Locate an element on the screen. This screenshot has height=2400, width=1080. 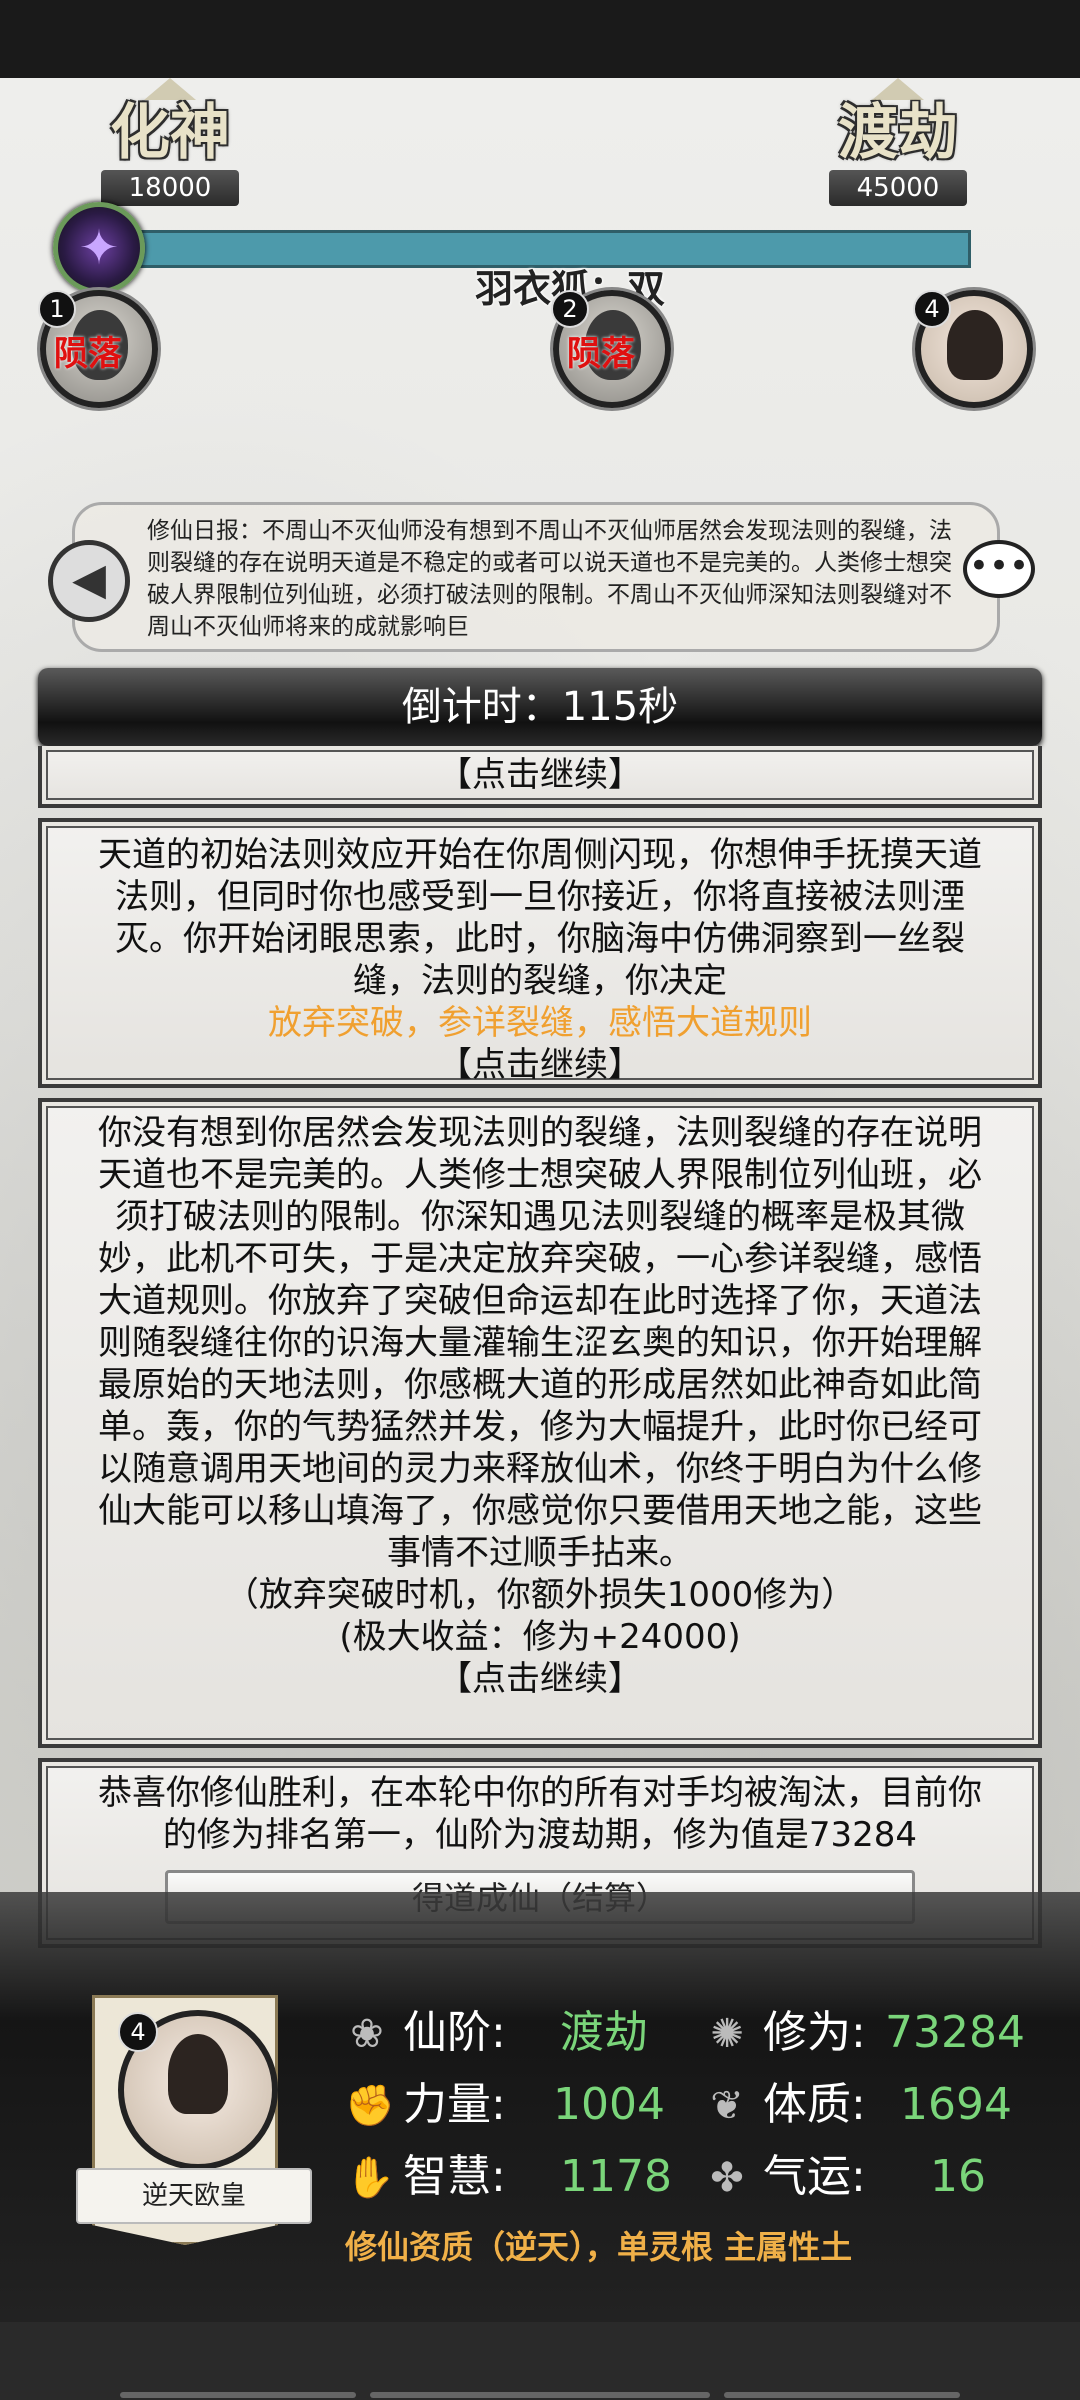
stat-label: 气运: is located at coordinates (814, 2176).